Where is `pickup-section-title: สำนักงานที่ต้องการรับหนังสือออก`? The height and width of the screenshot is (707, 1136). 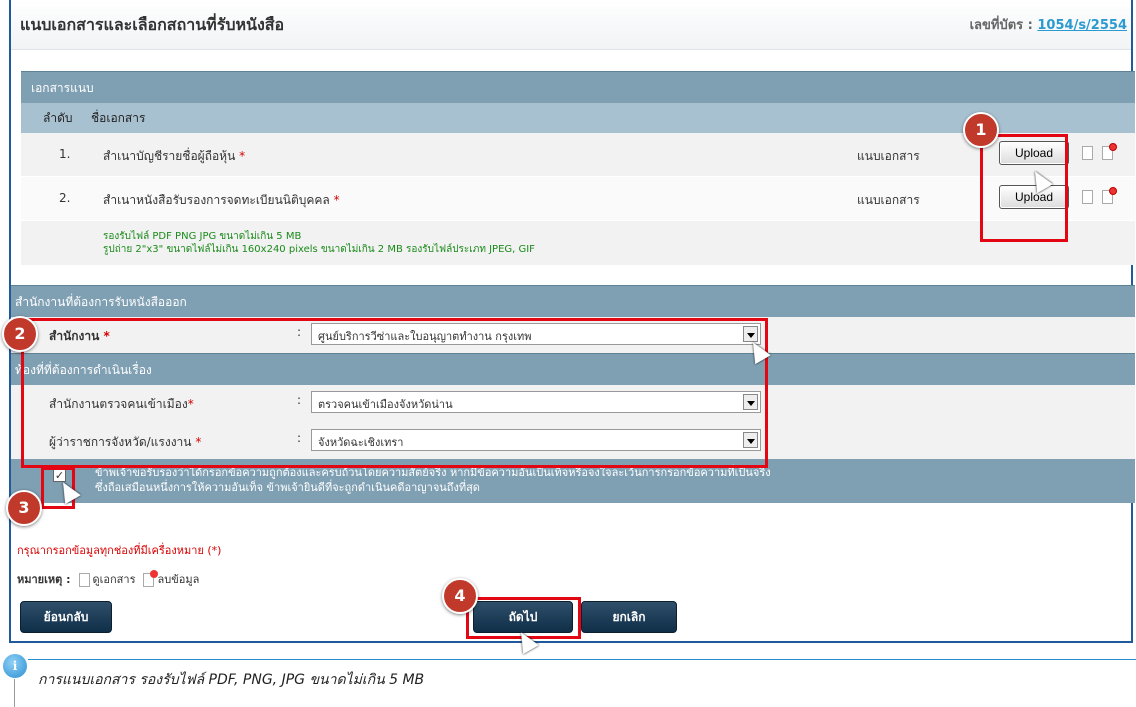 pickup-section-title: สำนักงานที่ต้องการรับหนังสือออก is located at coordinates (573, 301).